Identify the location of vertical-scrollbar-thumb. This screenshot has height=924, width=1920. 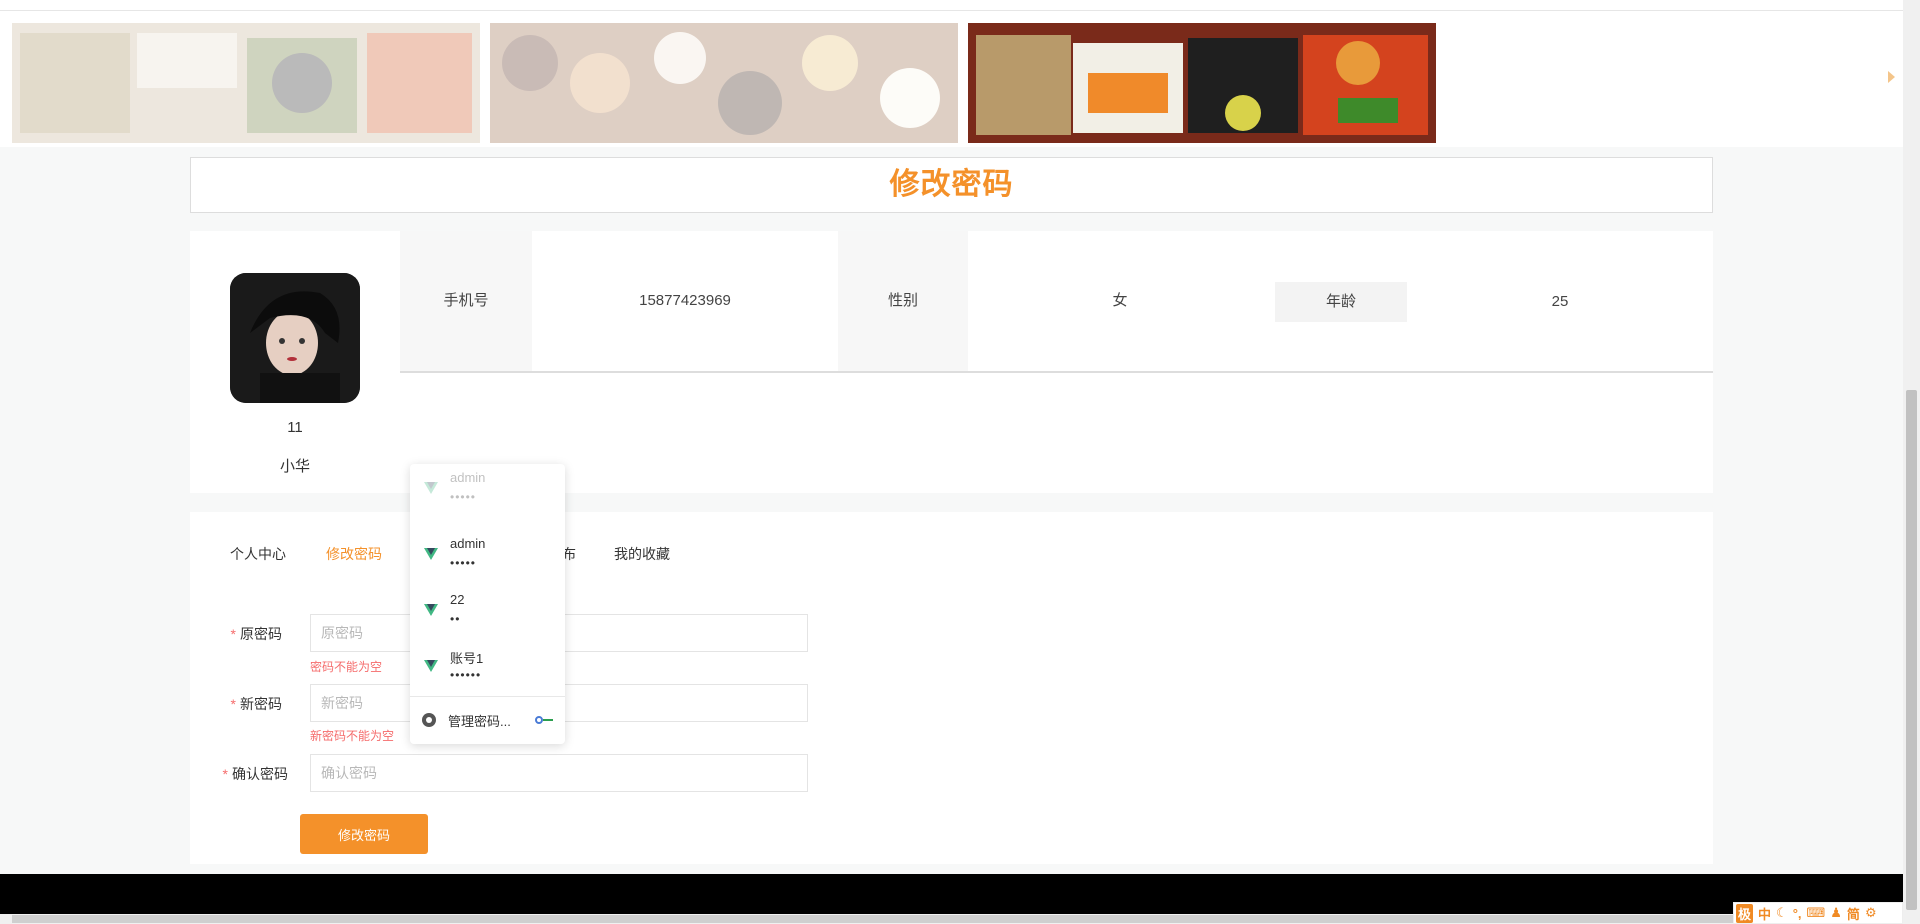
(1911, 650).